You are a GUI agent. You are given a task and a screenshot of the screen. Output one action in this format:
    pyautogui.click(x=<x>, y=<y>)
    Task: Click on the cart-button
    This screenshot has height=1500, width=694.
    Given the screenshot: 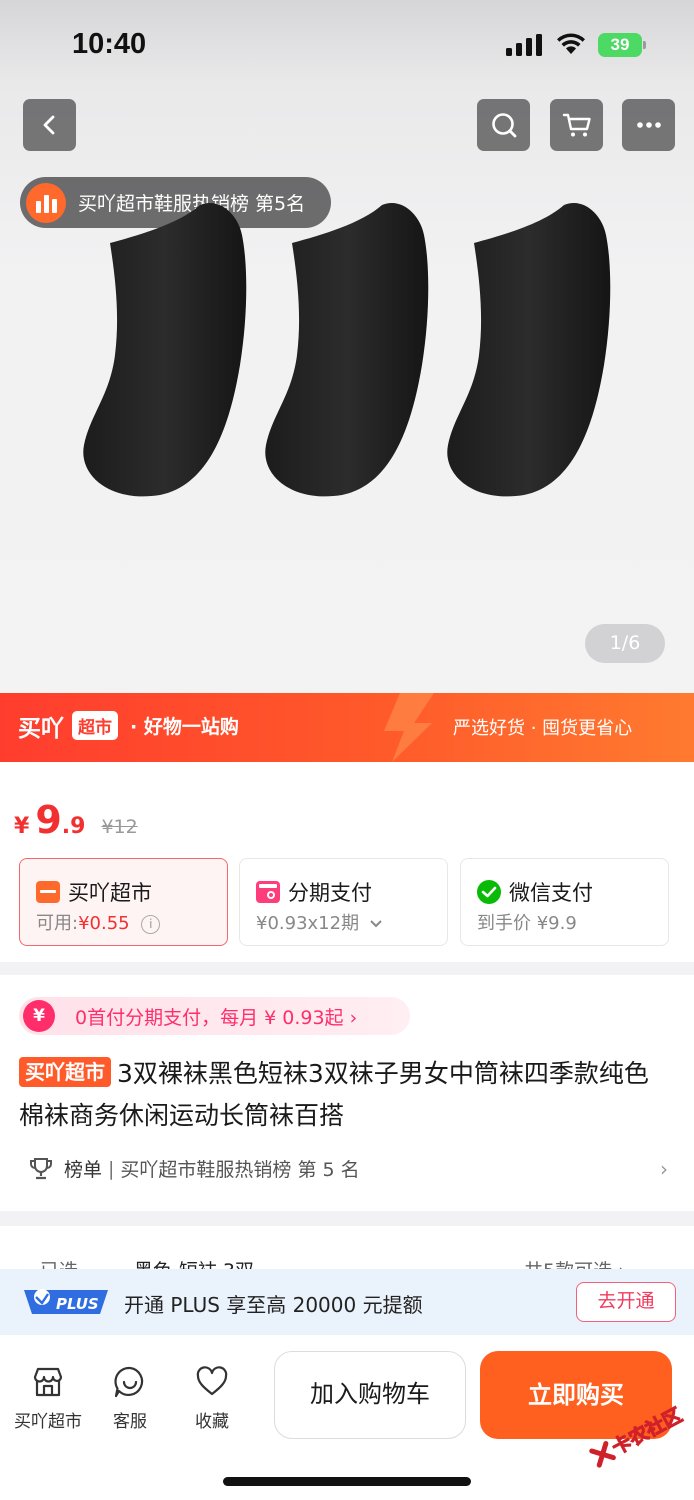 What is the action you would take?
    pyautogui.click(x=576, y=125)
    